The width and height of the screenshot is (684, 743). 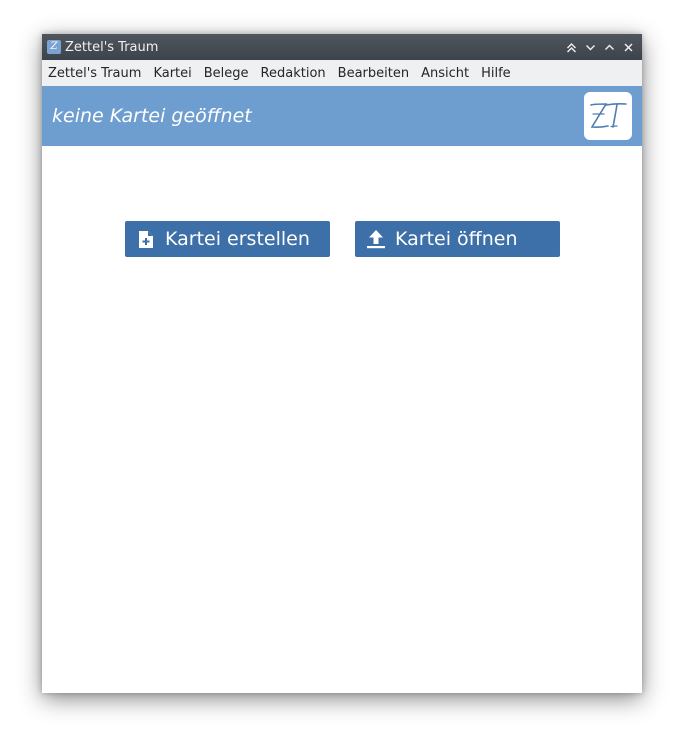 What do you see at coordinates (373, 73) in the screenshot?
I see `menu-item-bearbeiten: Bearbeiten` at bounding box center [373, 73].